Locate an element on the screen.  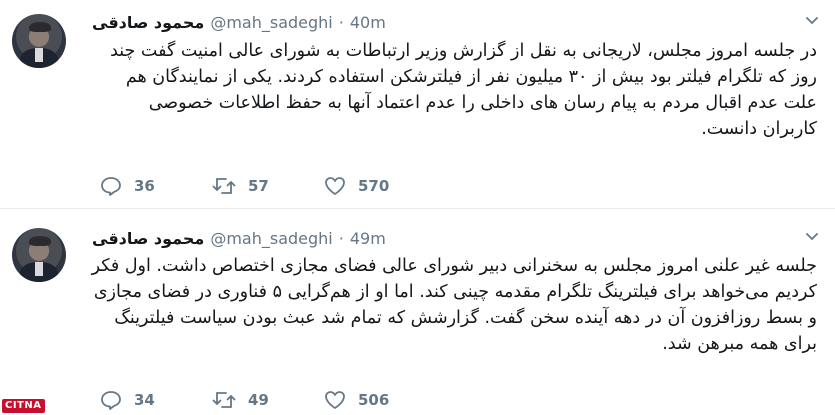
like-button: 570 is located at coordinates (380, 186).